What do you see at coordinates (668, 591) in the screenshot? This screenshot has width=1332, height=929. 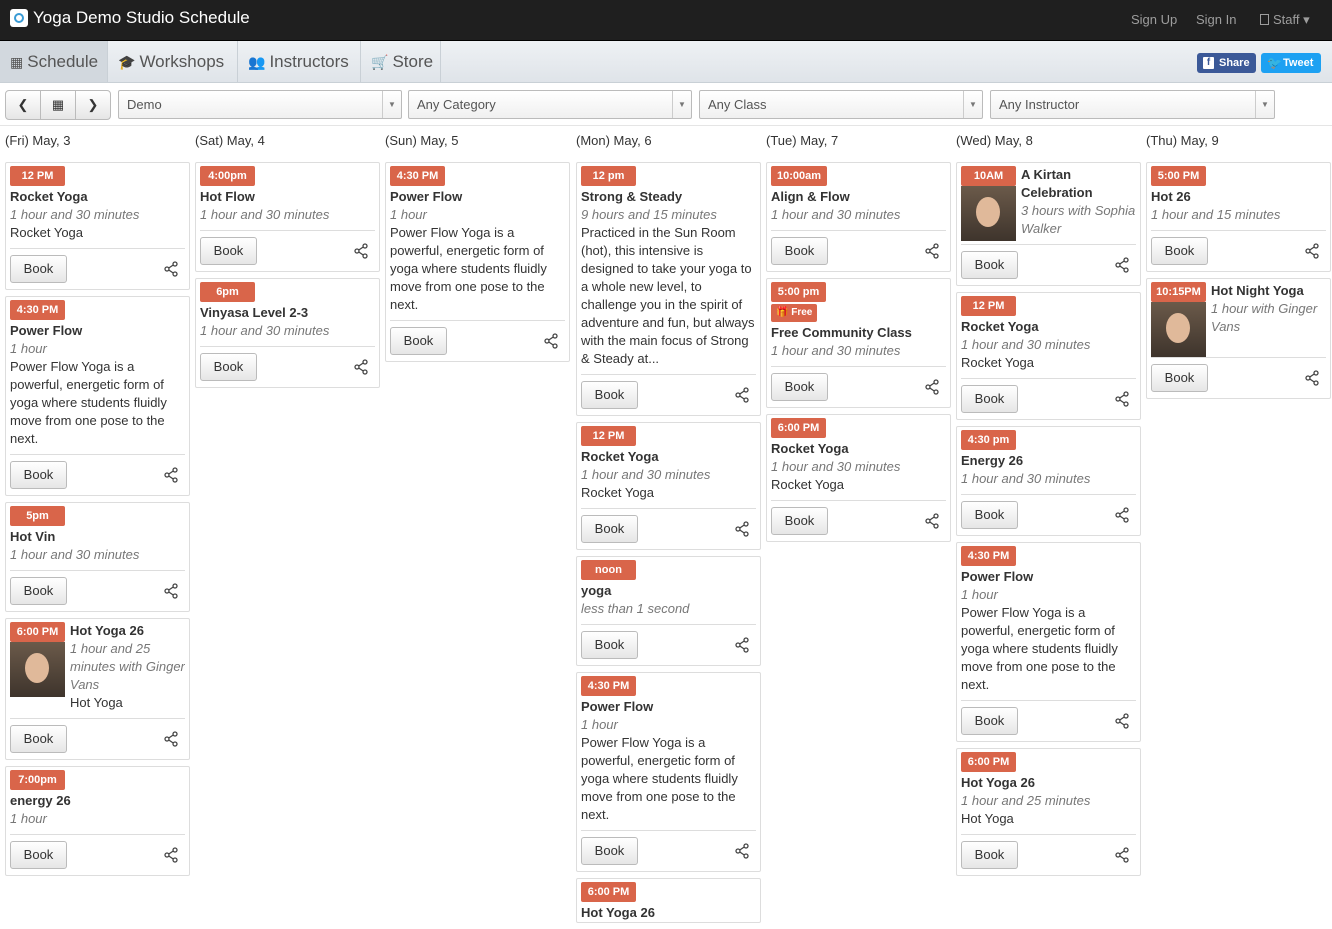 I see `class-name: yoga` at bounding box center [668, 591].